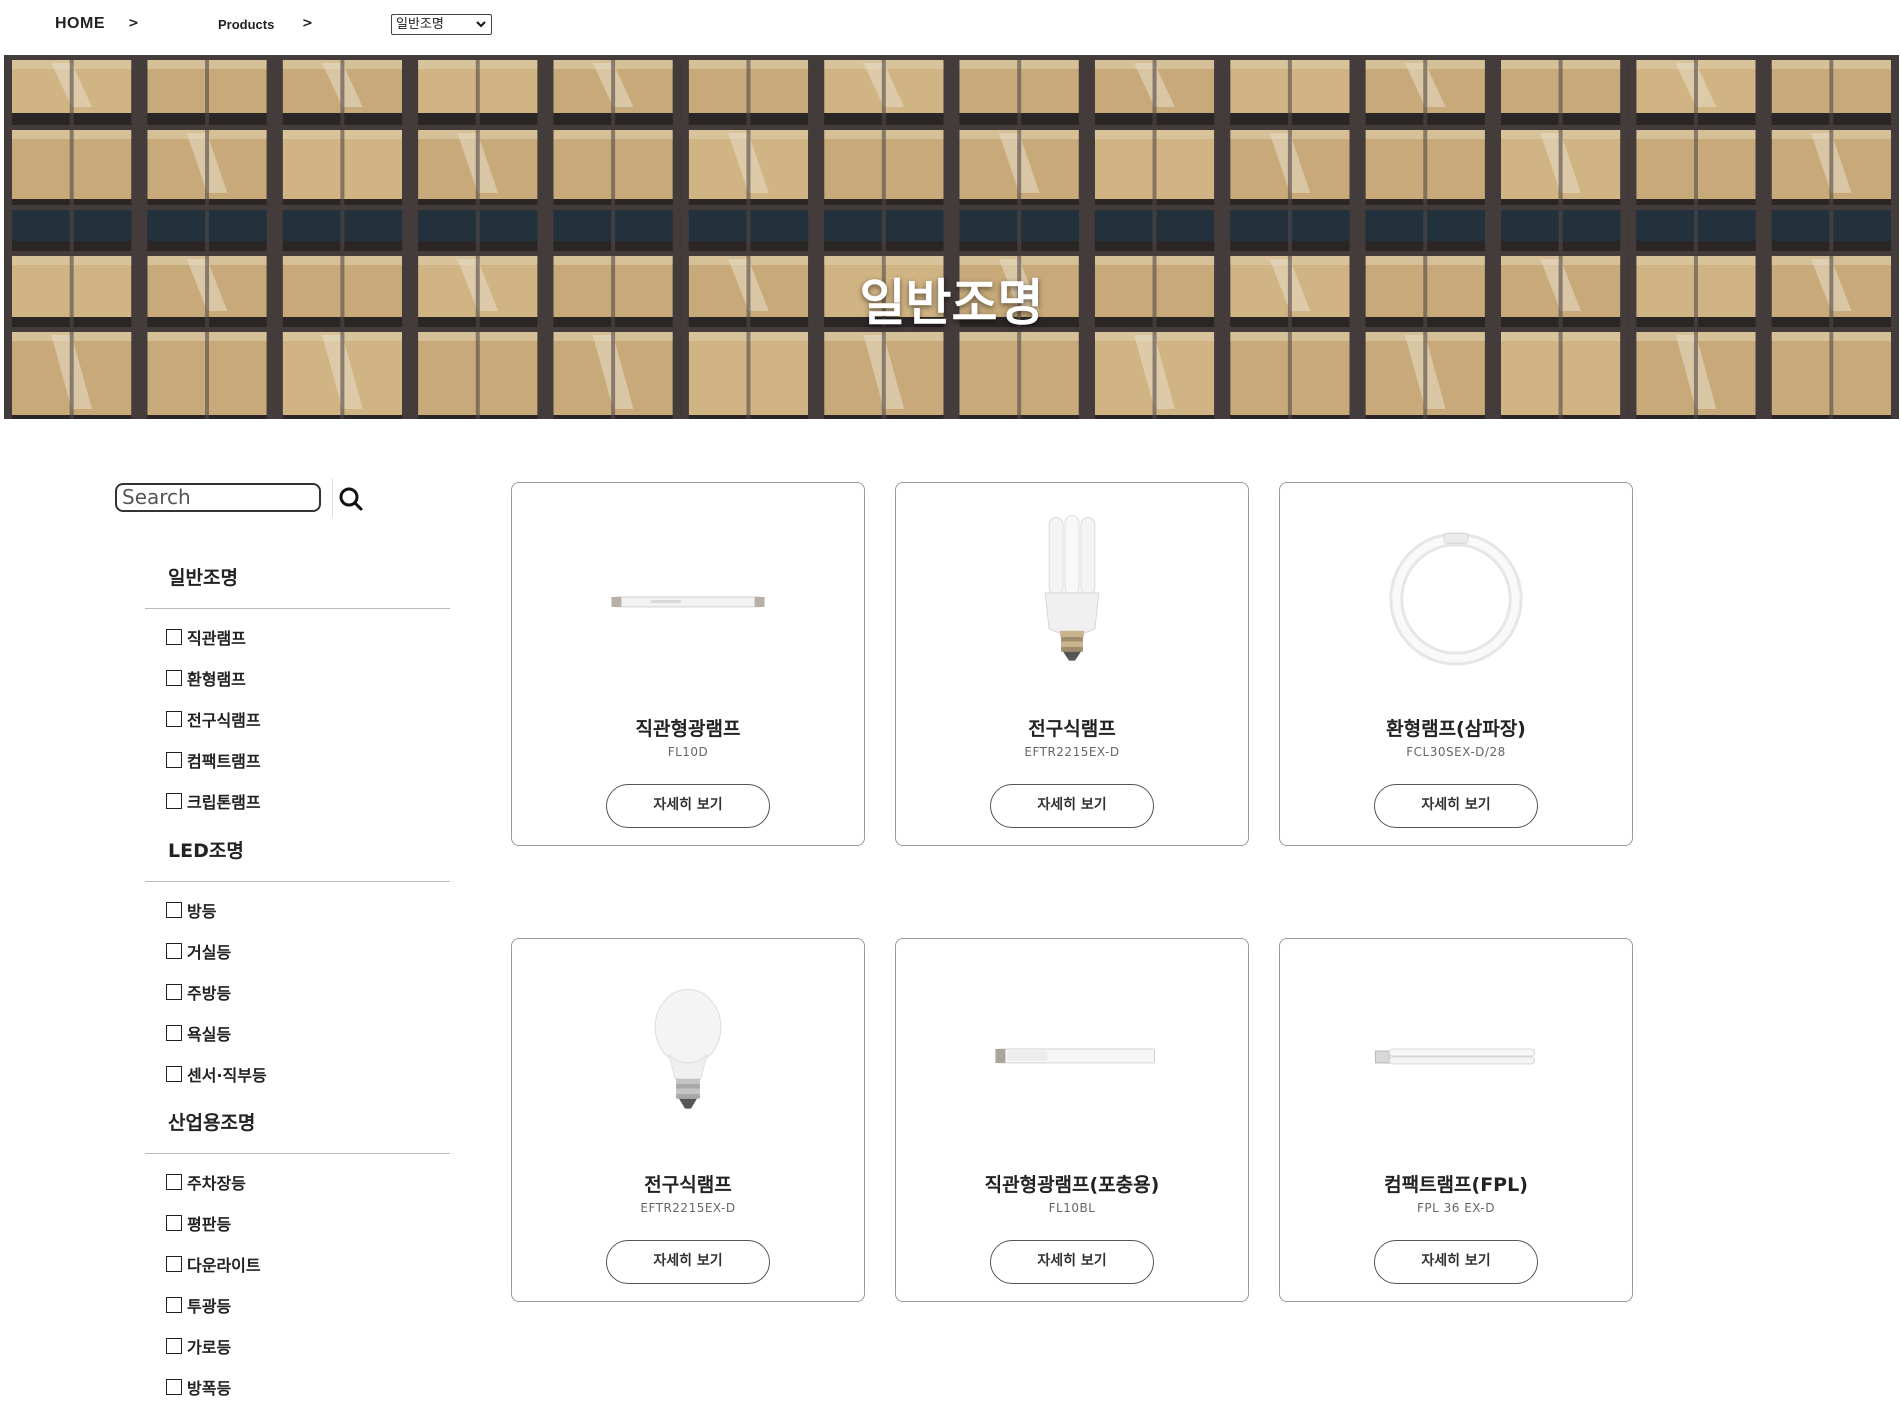 The height and width of the screenshot is (1426, 1902). I want to click on product-code: FPL 36 EX-D, so click(1456, 1208).